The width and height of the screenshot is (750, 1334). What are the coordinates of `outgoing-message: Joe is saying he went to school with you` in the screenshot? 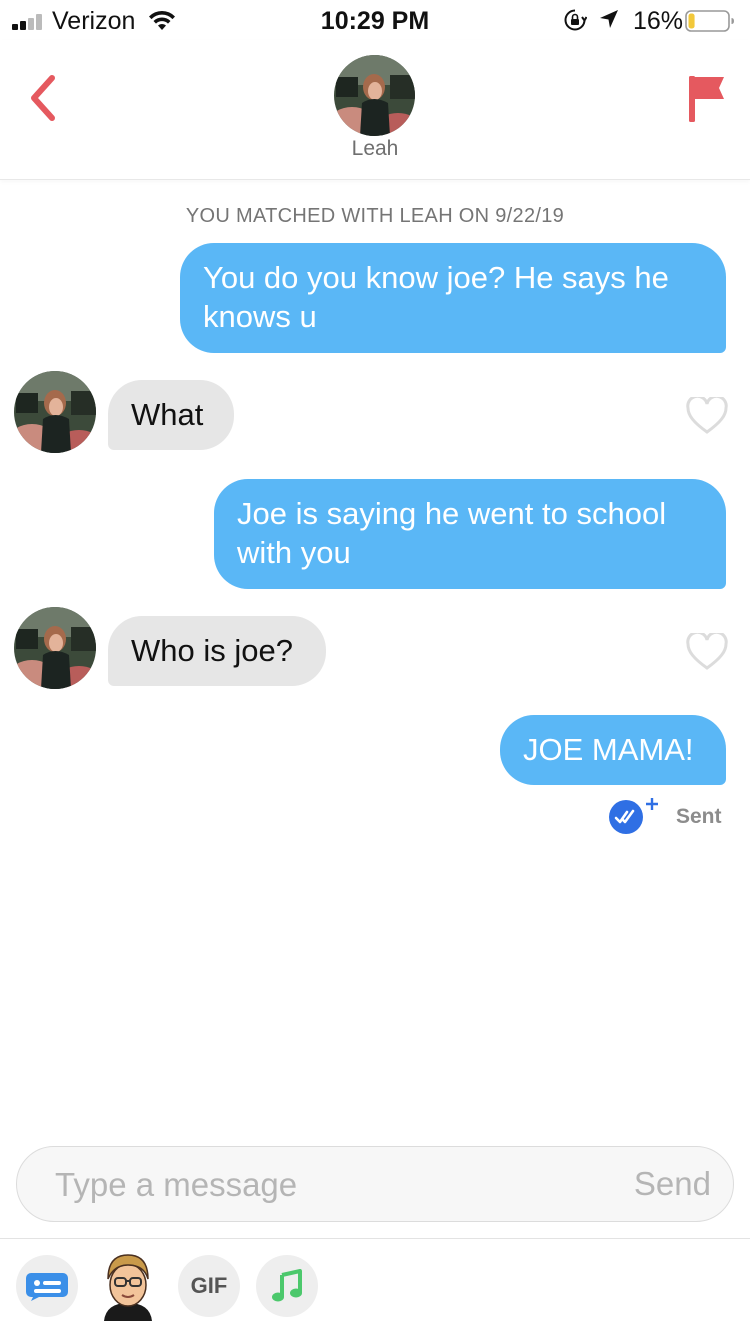 It's located at (470, 534).